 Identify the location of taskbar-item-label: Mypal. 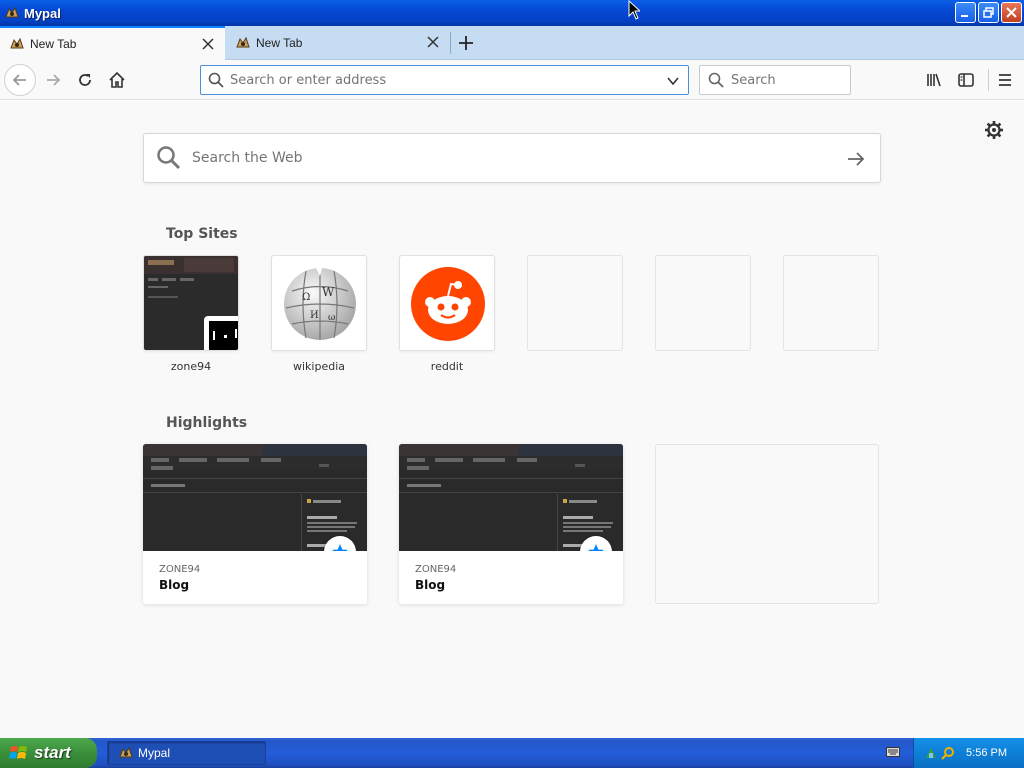
(154, 753).